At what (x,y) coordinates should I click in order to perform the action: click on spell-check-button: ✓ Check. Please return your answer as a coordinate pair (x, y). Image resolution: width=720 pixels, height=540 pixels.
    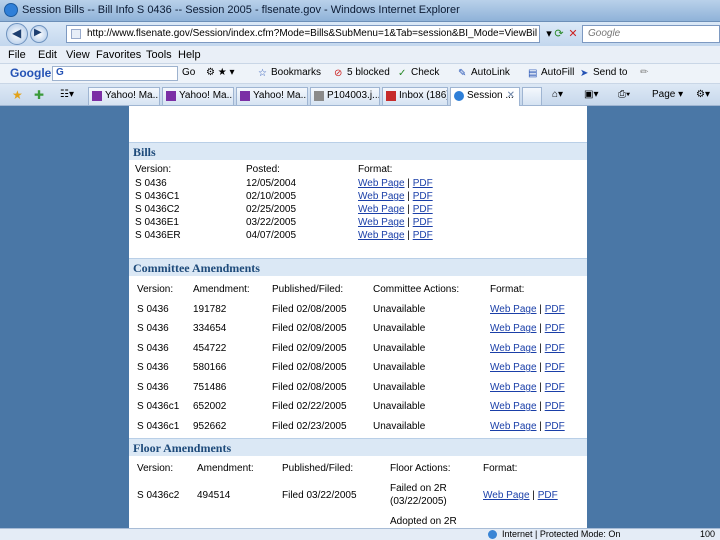
    Looking at the image, I should click on (418, 73).